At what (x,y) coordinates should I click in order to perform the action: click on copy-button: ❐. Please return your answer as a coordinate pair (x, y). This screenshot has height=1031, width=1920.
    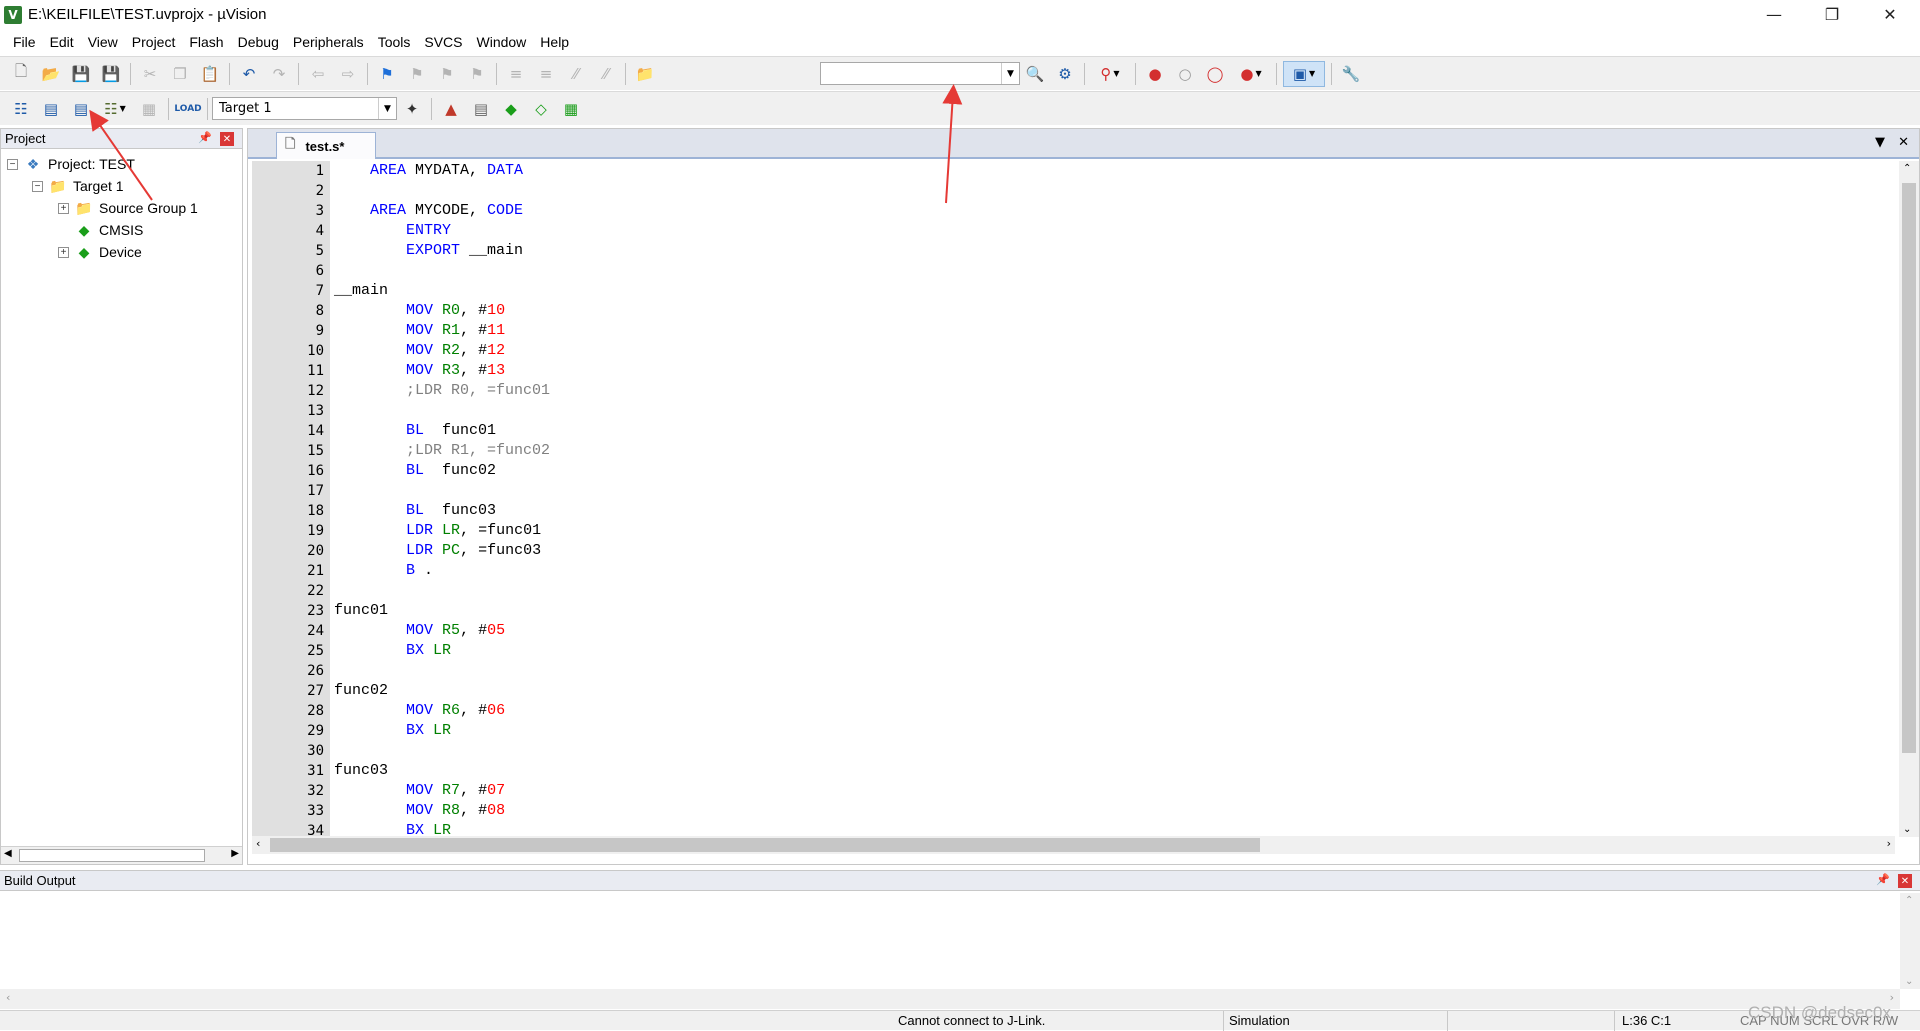
    Looking at the image, I should click on (180, 74).